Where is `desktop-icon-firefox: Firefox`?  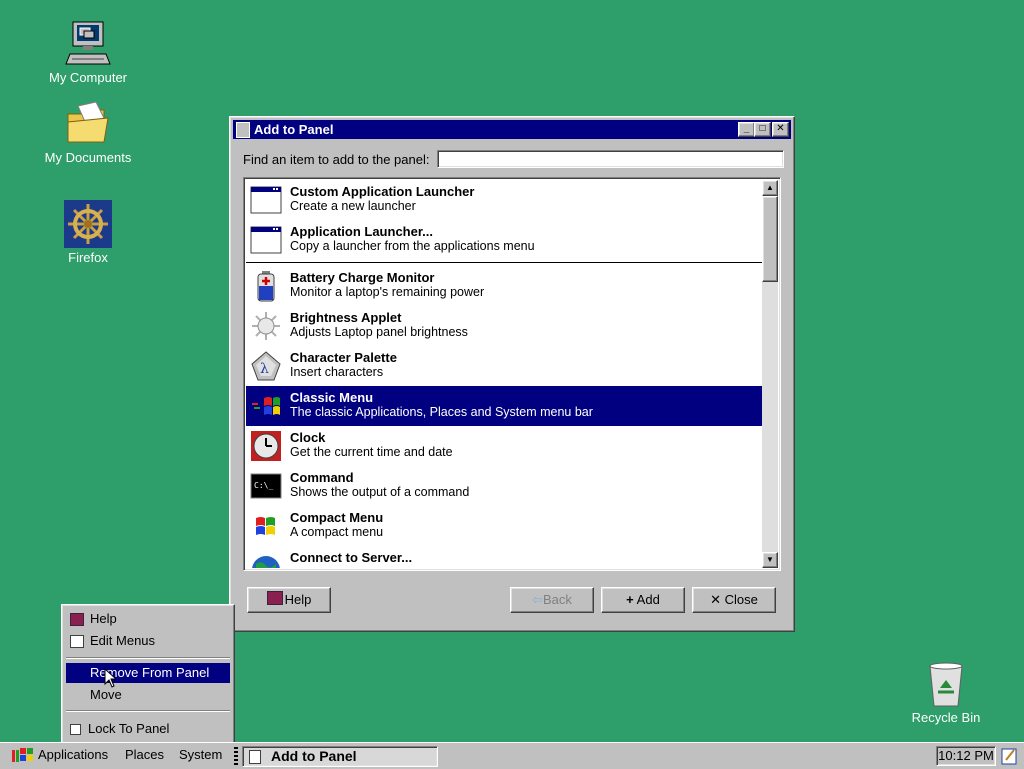 desktop-icon-firefox: Firefox is located at coordinates (88, 232).